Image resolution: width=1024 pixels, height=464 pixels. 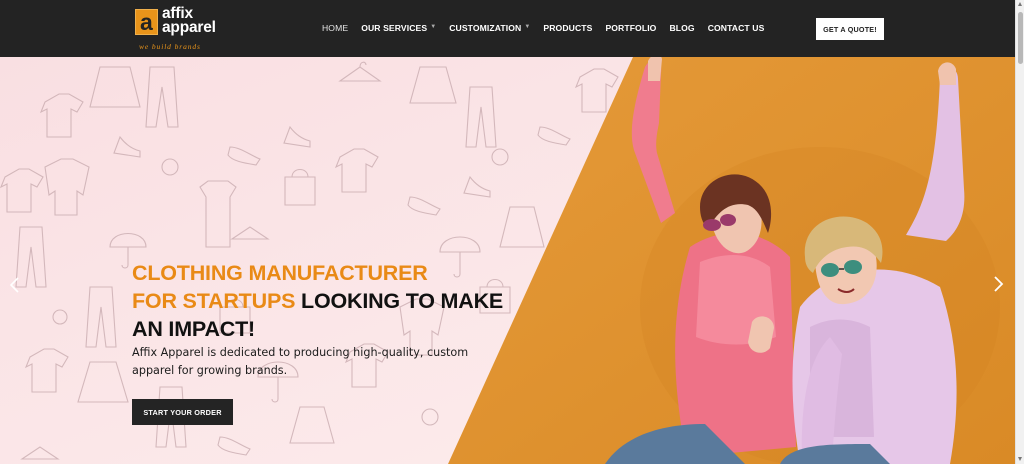 I want to click on headline-line-2: FOR STARTUPS LOOKING TO MAKE, so click(x=318, y=301).